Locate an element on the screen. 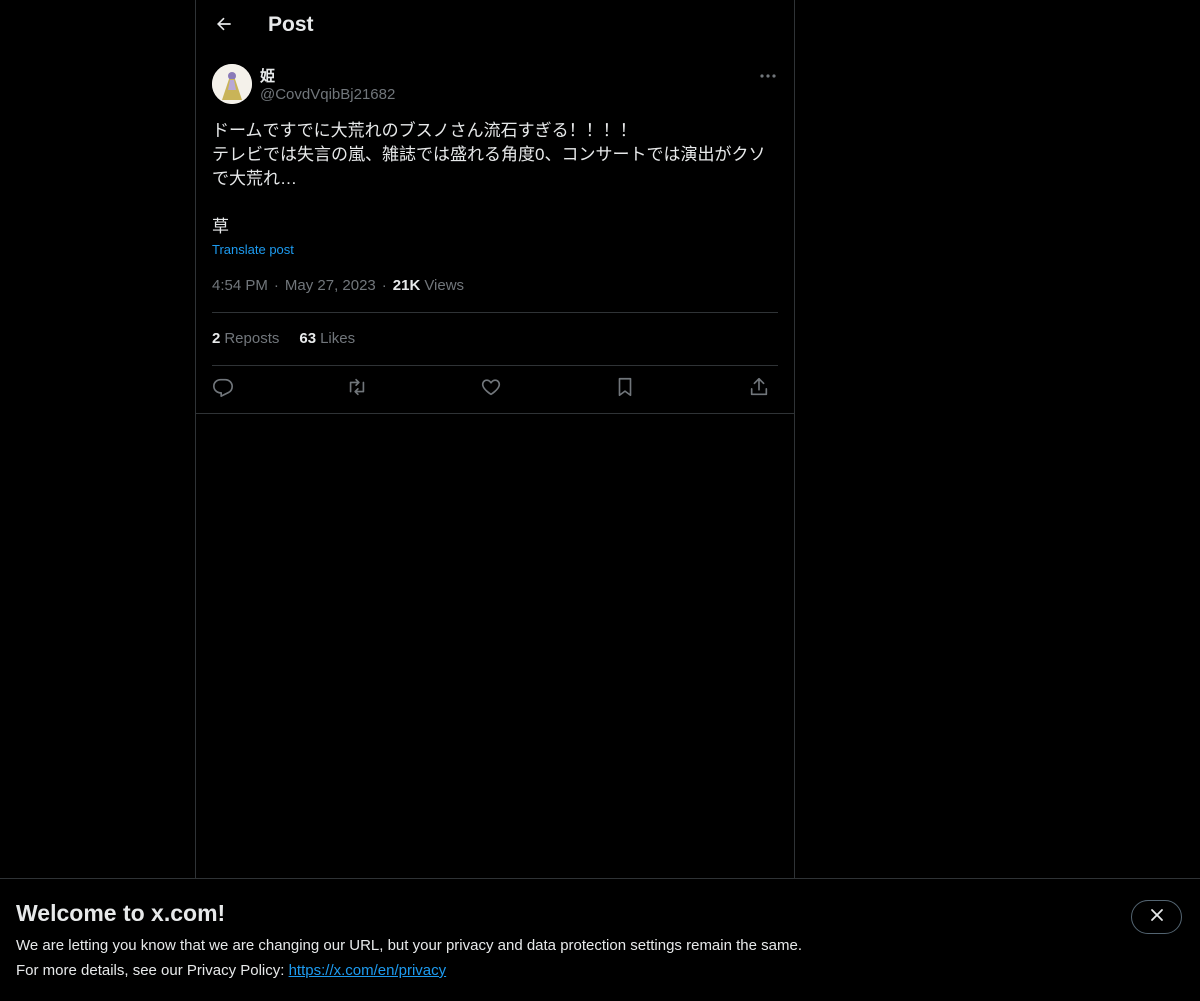  banner-title: Welcome to x.com! is located at coordinates (121, 913).